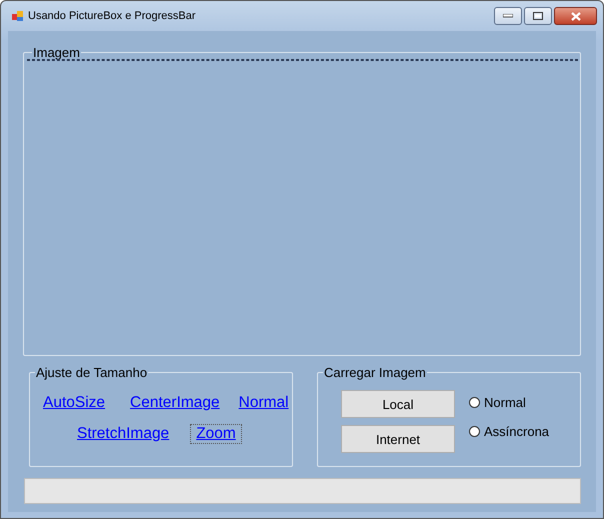  What do you see at coordinates (375, 372) in the screenshot?
I see `group-title: Carregar Imagem` at bounding box center [375, 372].